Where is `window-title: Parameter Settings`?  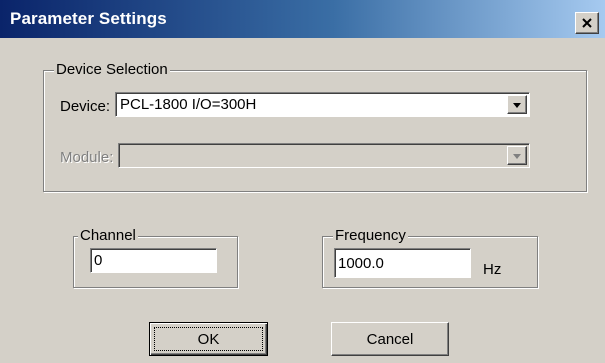 window-title: Parameter Settings is located at coordinates (88, 18).